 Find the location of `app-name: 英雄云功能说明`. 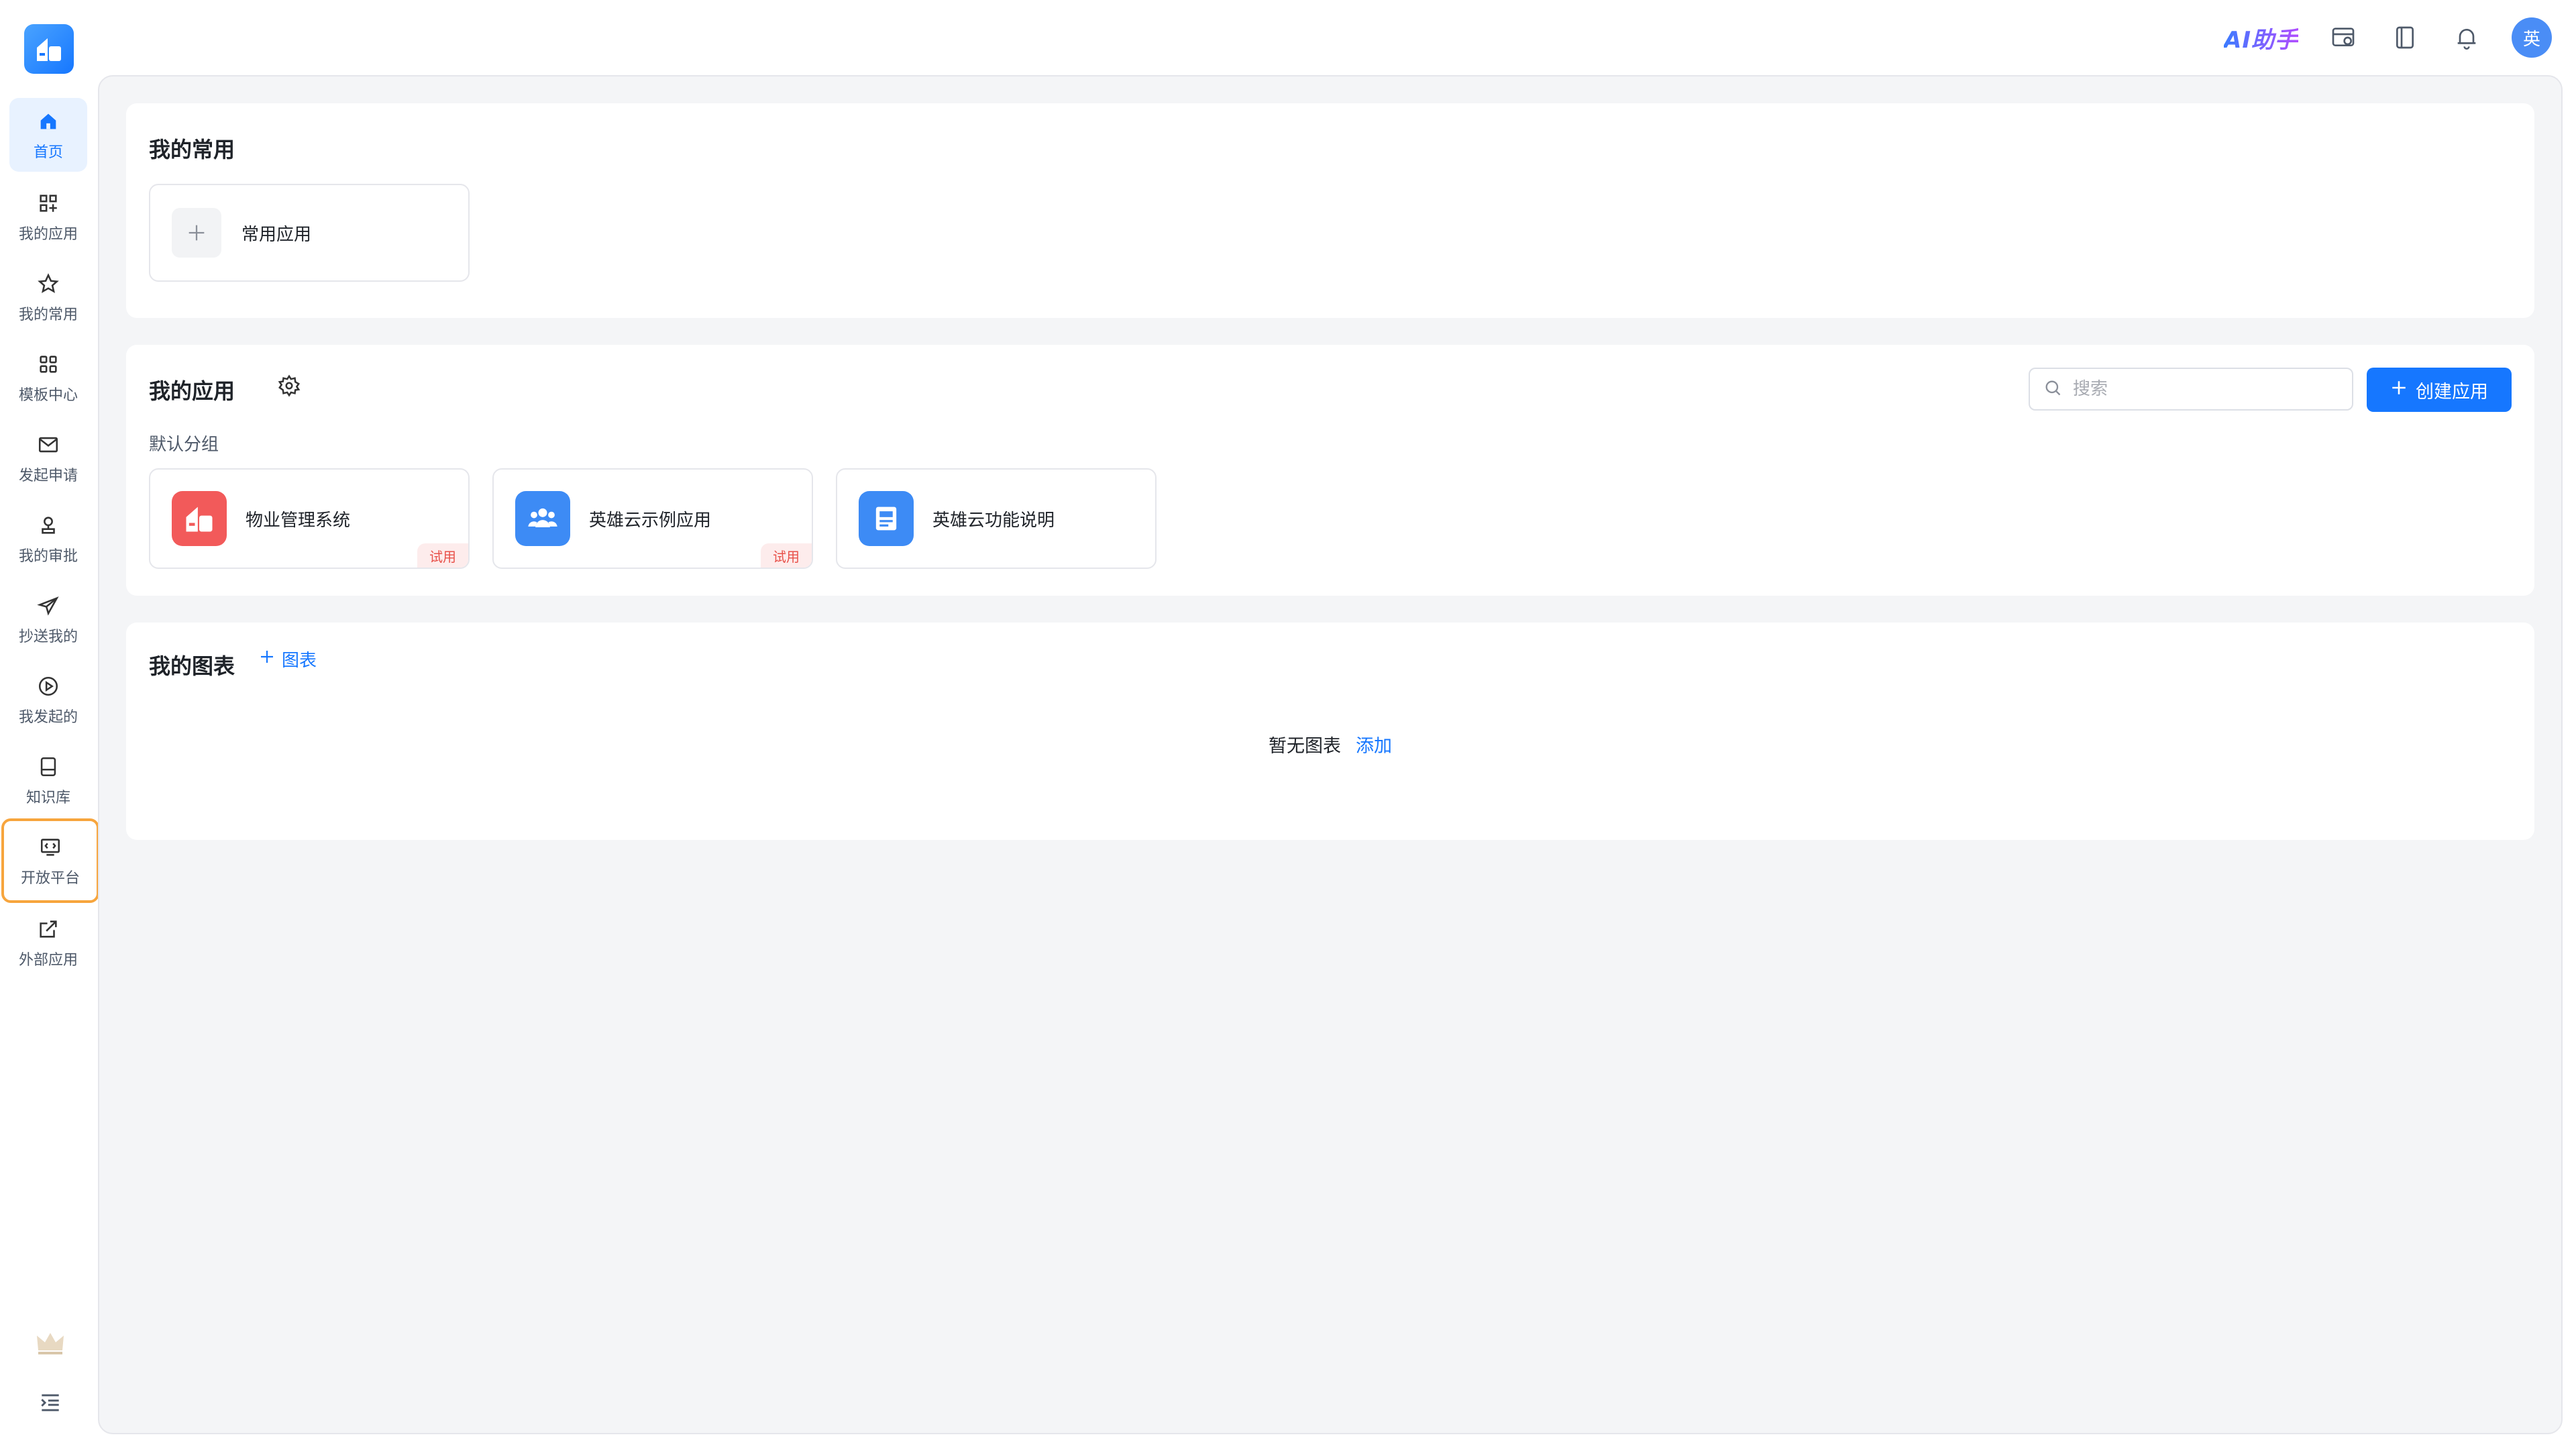

app-name: 英雄云功能说明 is located at coordinates (993, 520).